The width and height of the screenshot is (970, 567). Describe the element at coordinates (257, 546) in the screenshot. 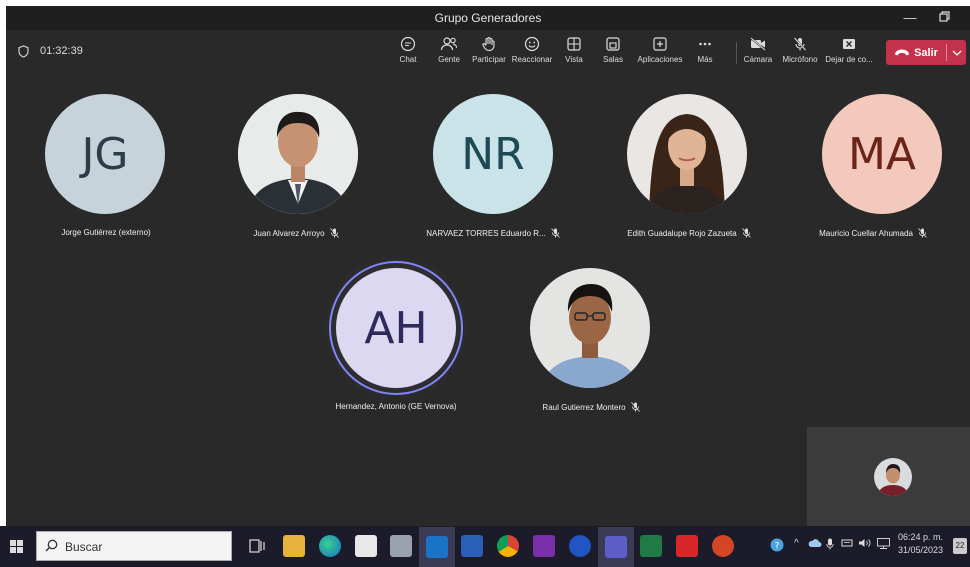

I see `task-view-icon` at that location.